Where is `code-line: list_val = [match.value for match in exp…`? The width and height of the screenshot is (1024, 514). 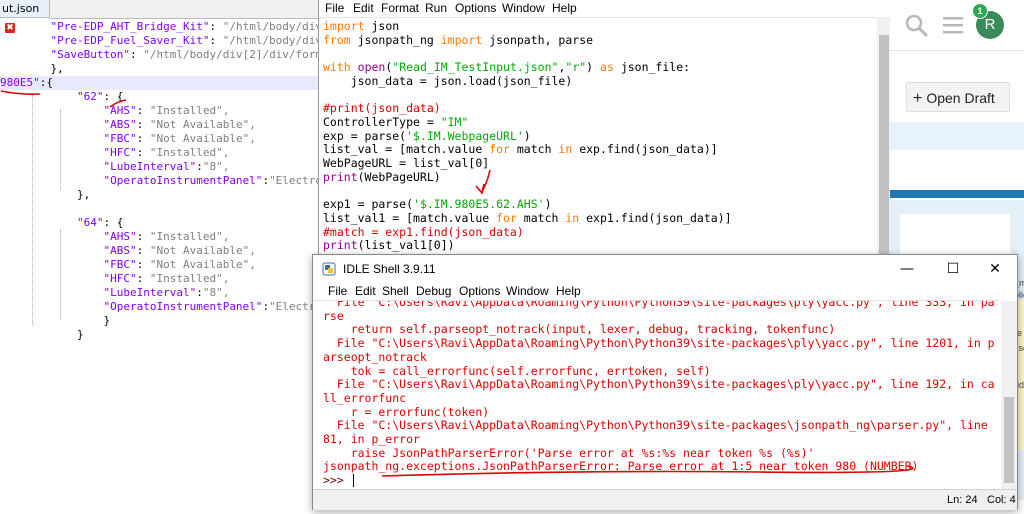
code-line: list_val = [match.value for match in exp… is located at coordinates (520, 149).